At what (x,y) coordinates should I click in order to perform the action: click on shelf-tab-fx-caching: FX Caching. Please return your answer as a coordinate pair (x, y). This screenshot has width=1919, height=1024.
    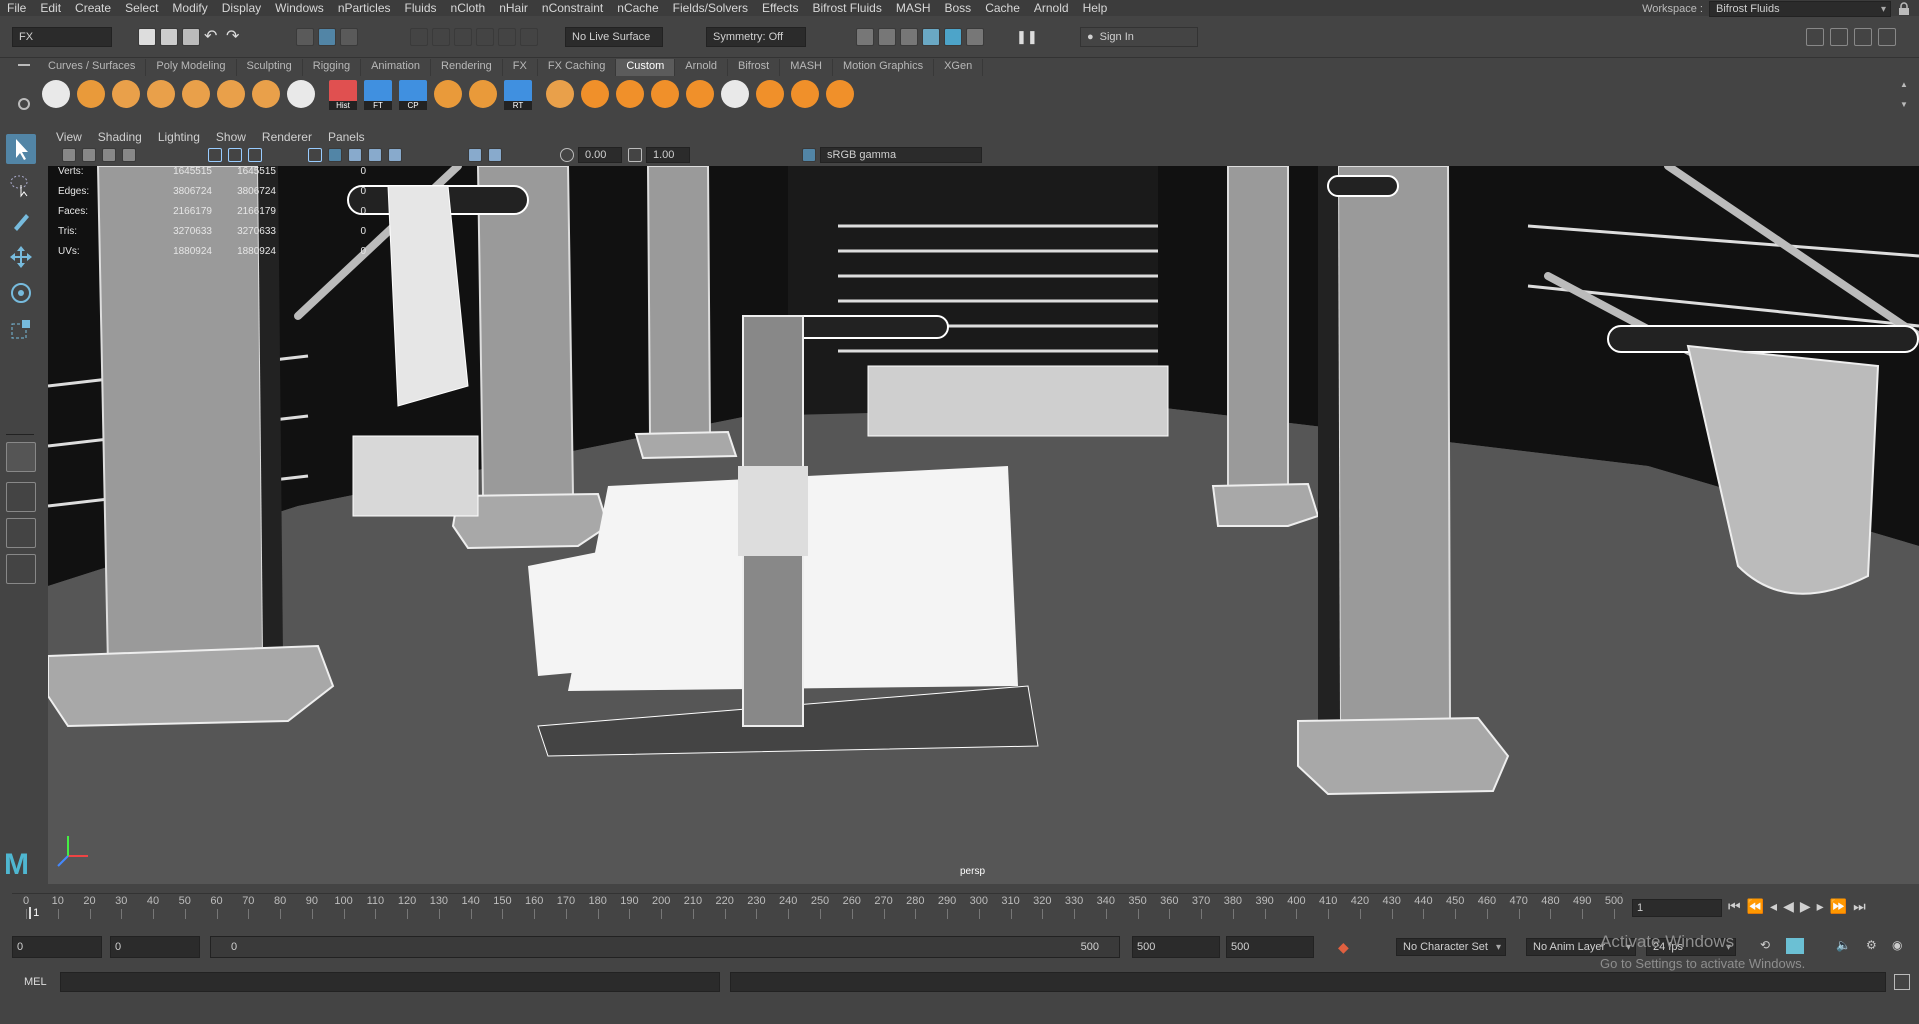
    Looking at the image, I should click on (577, 67).